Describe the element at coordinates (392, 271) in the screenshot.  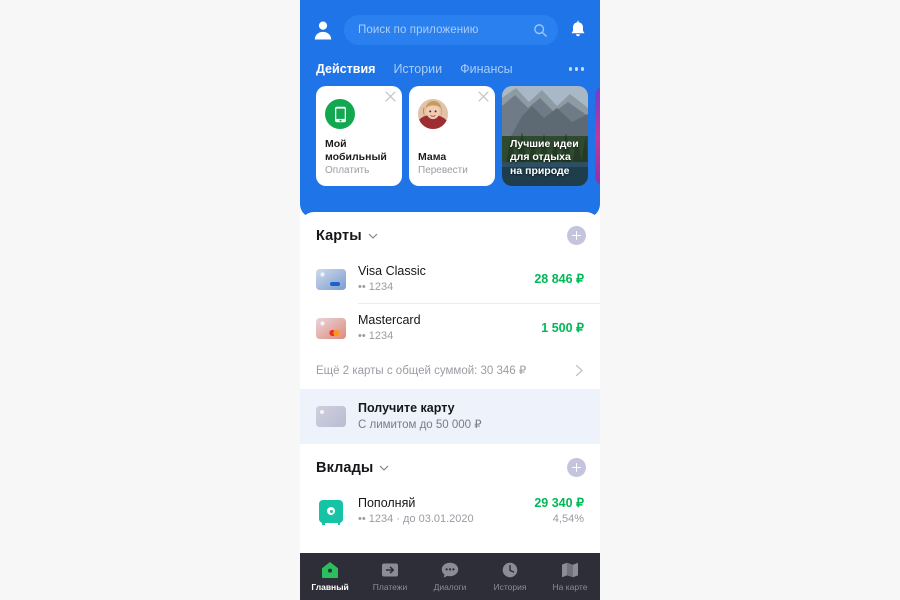
I see `card-name: Visa Classic` at that location.